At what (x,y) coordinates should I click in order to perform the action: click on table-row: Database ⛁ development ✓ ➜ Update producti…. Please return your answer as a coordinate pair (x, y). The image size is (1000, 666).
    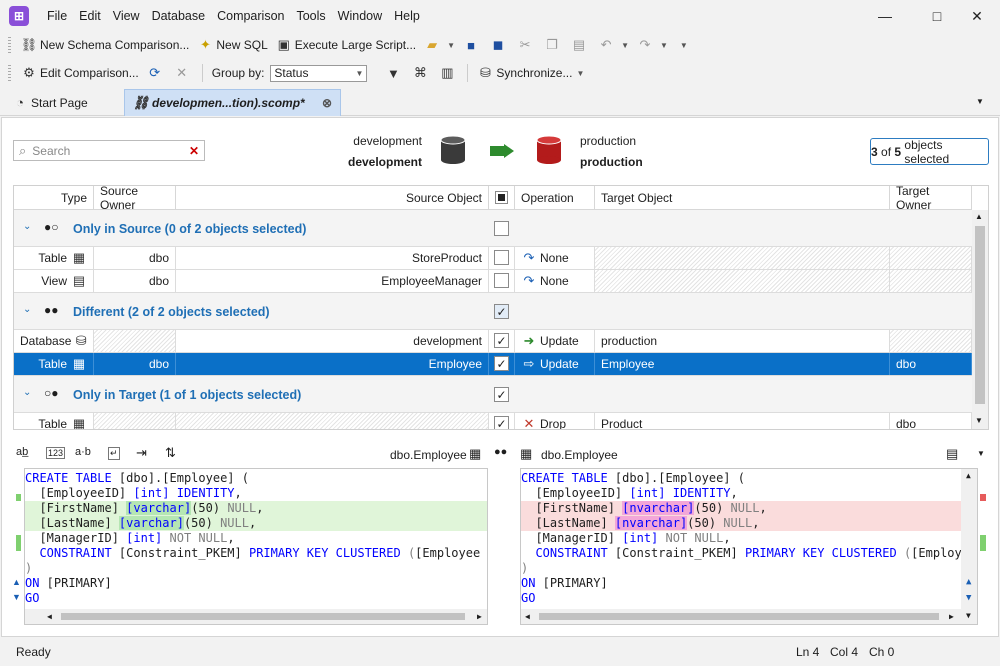
    Looking at the image, I should click on (493, 341).